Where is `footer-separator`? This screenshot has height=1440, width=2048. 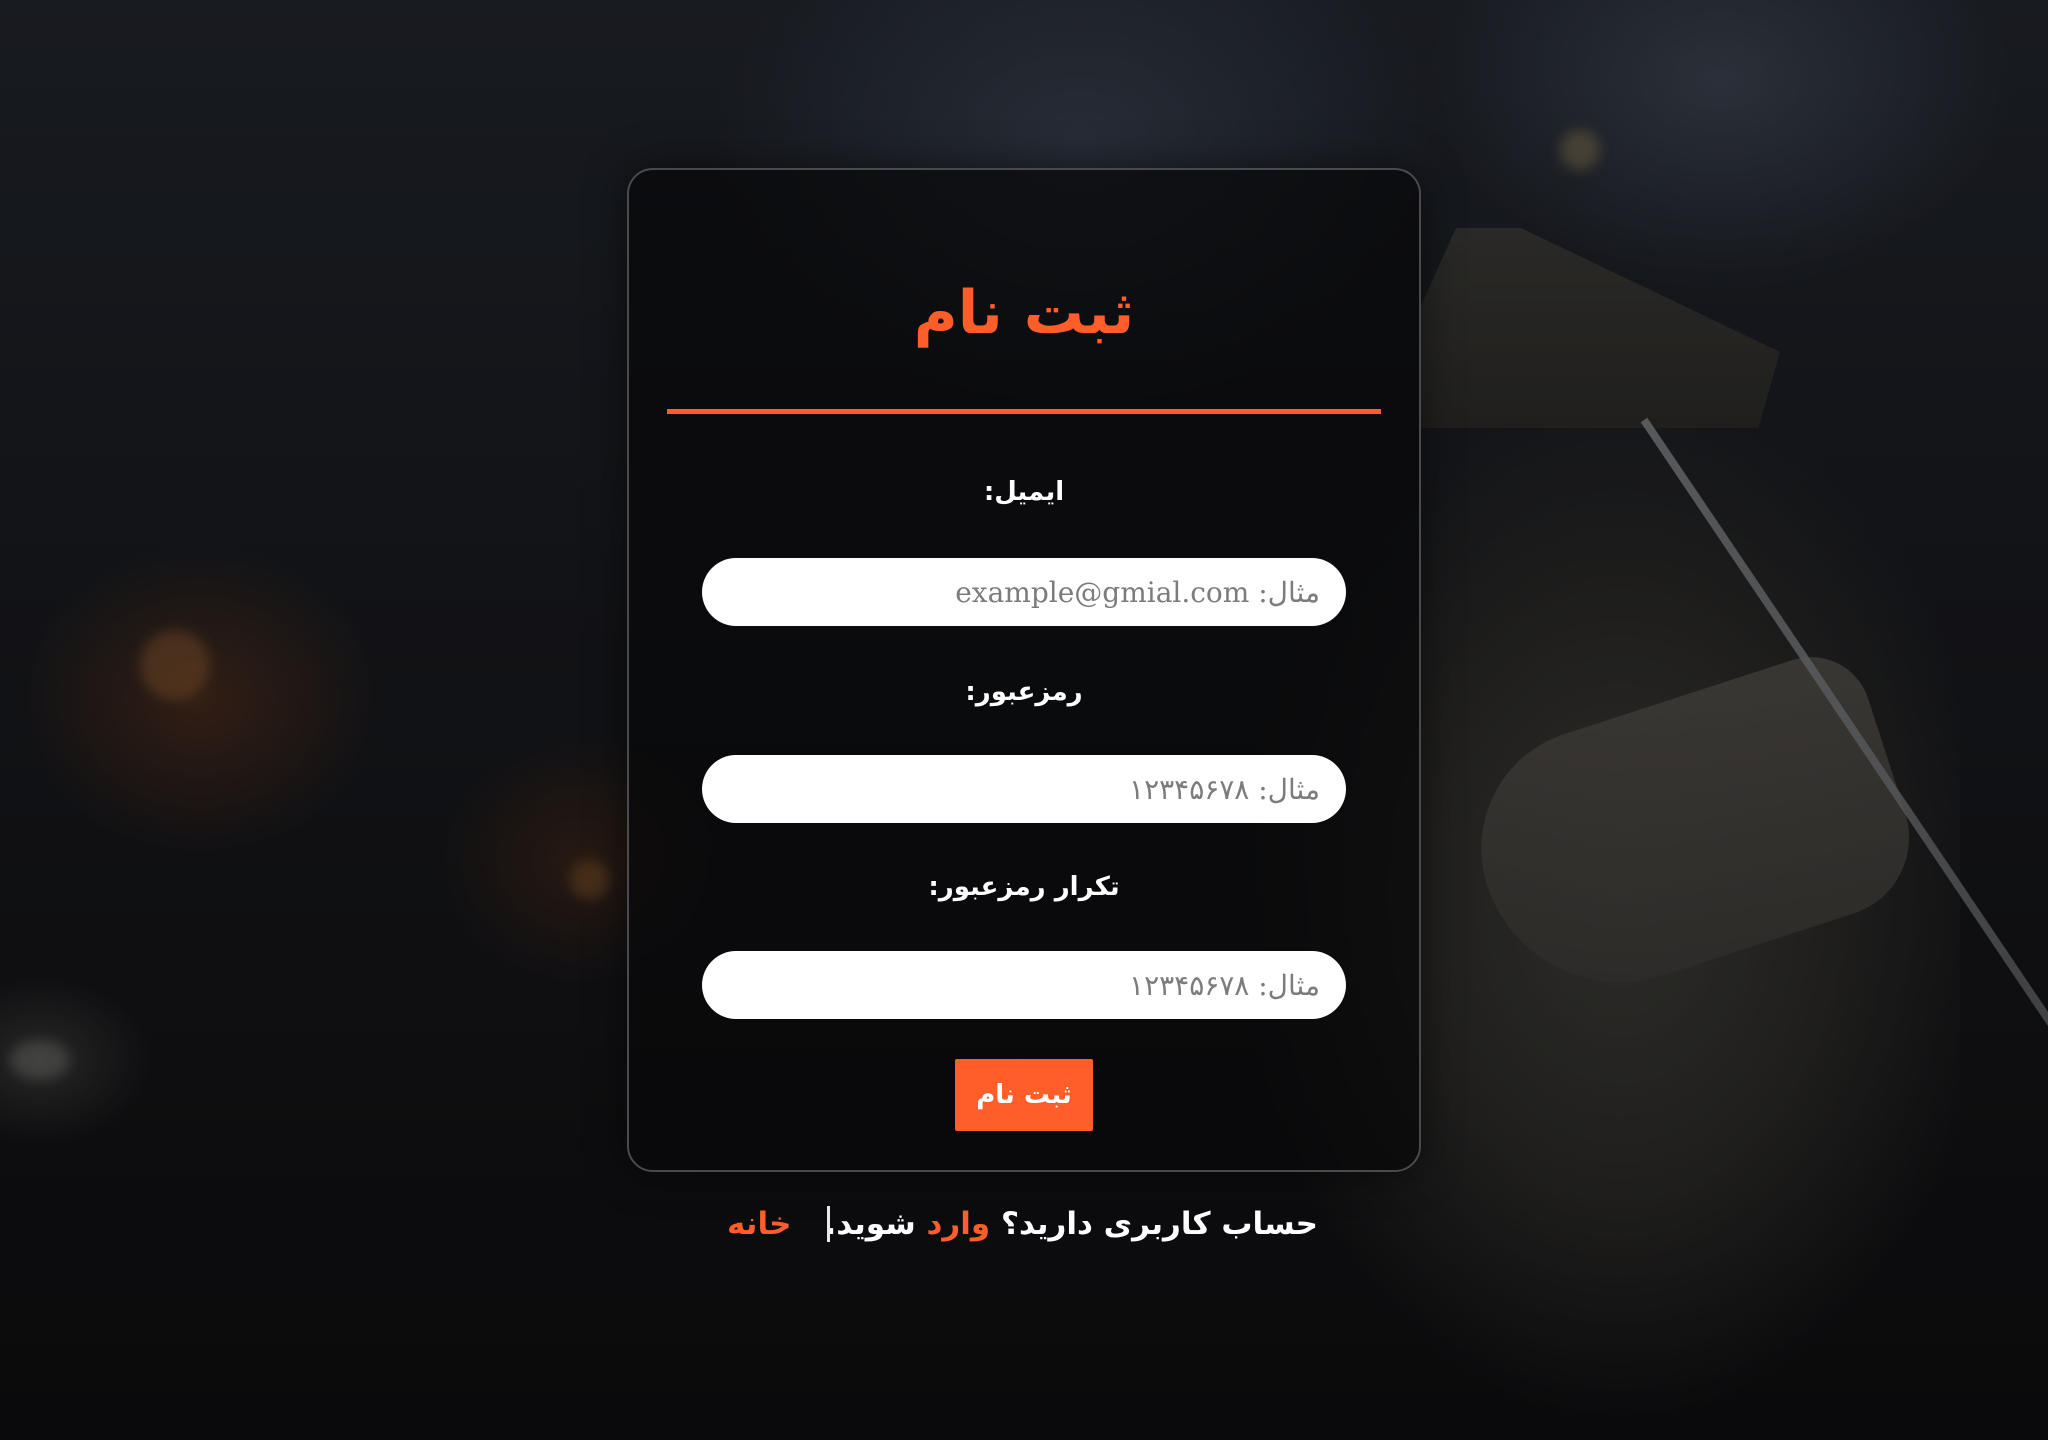
footer-separator is located at coordinates (828, 1224).